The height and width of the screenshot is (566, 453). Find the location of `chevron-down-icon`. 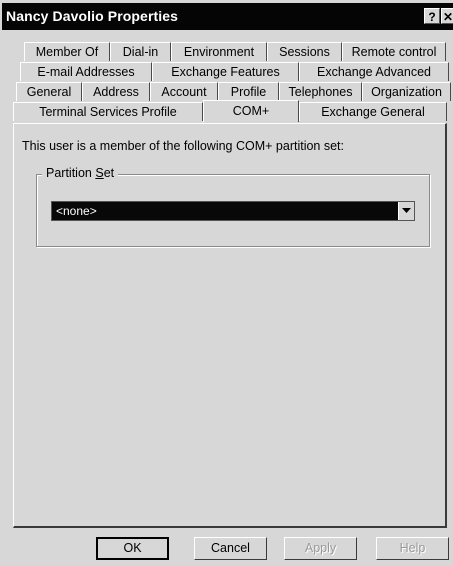

chevron-down-icon is located at coordinates (406, 211).